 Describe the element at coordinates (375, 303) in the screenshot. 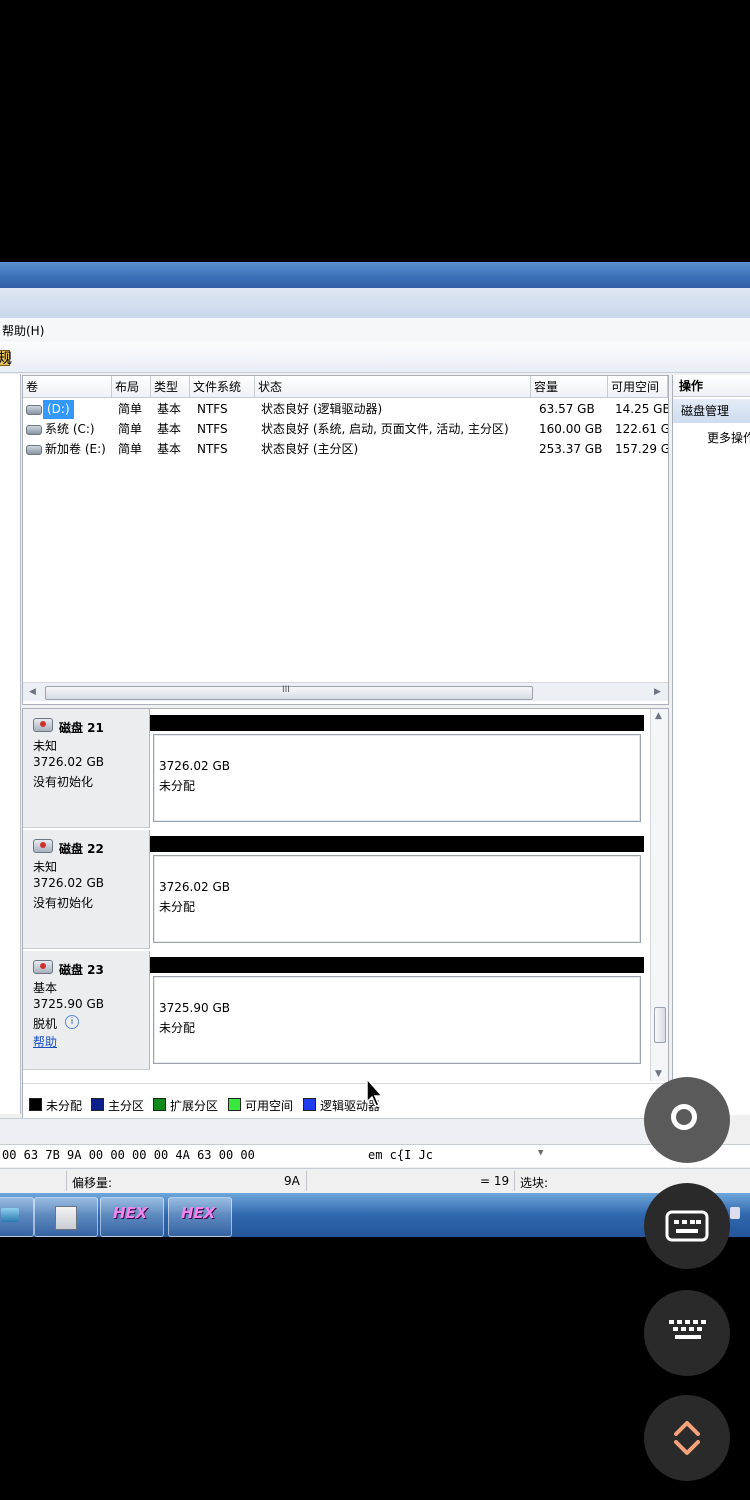

I see `title-bar-lower` at that location.